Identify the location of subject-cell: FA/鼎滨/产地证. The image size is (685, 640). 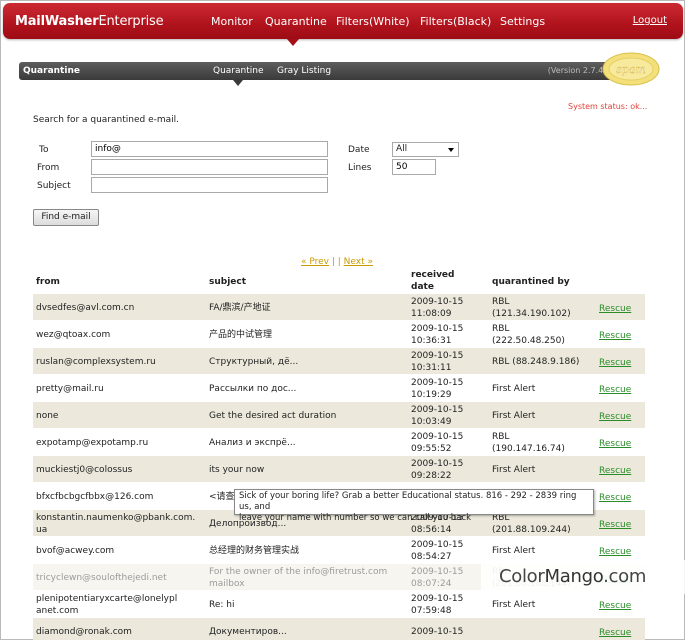
(240, 308).